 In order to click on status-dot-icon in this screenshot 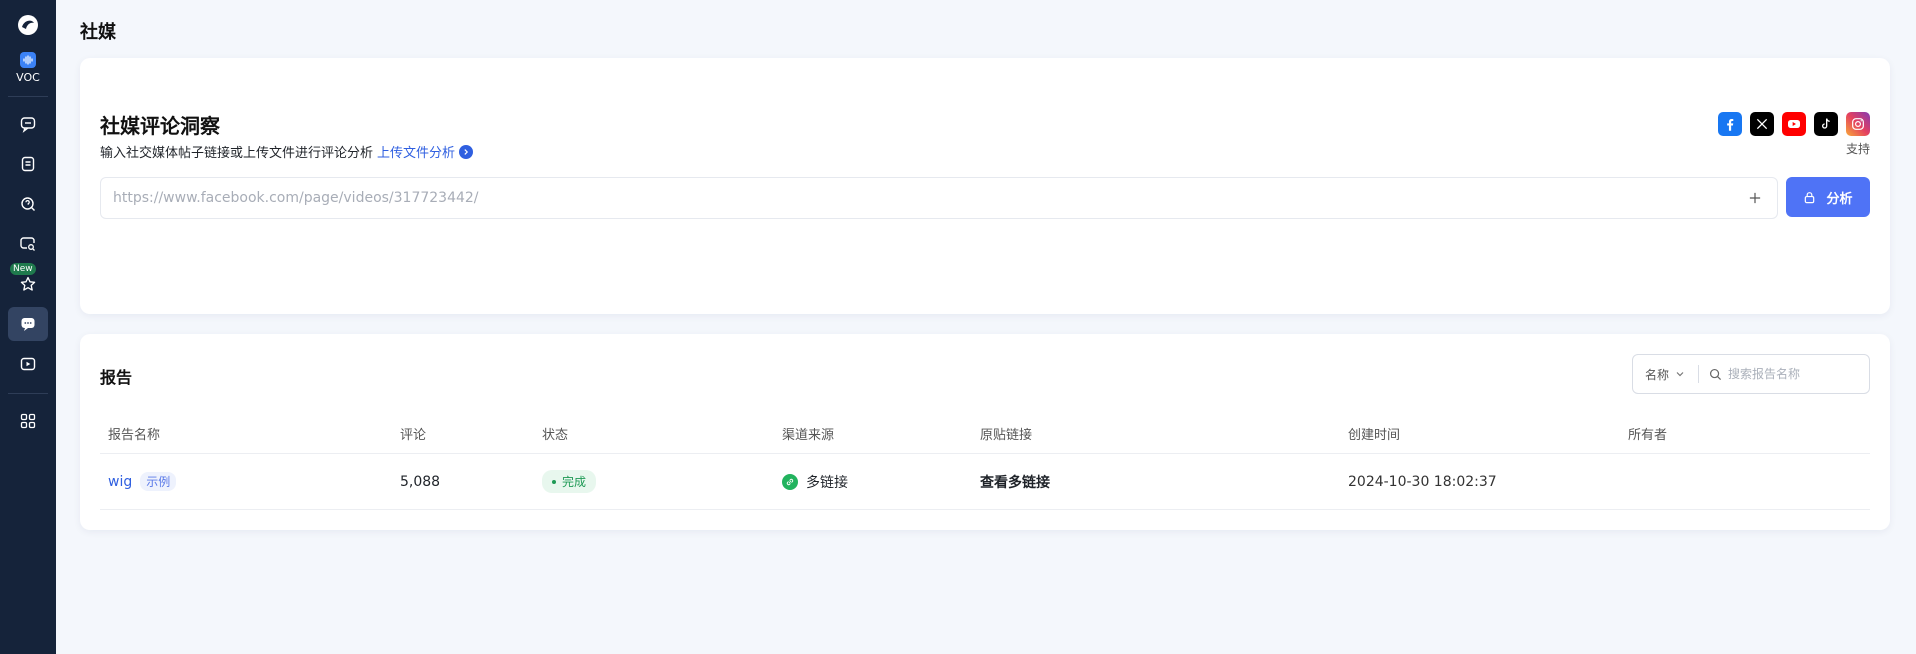, I will do `click(554, 481)`.